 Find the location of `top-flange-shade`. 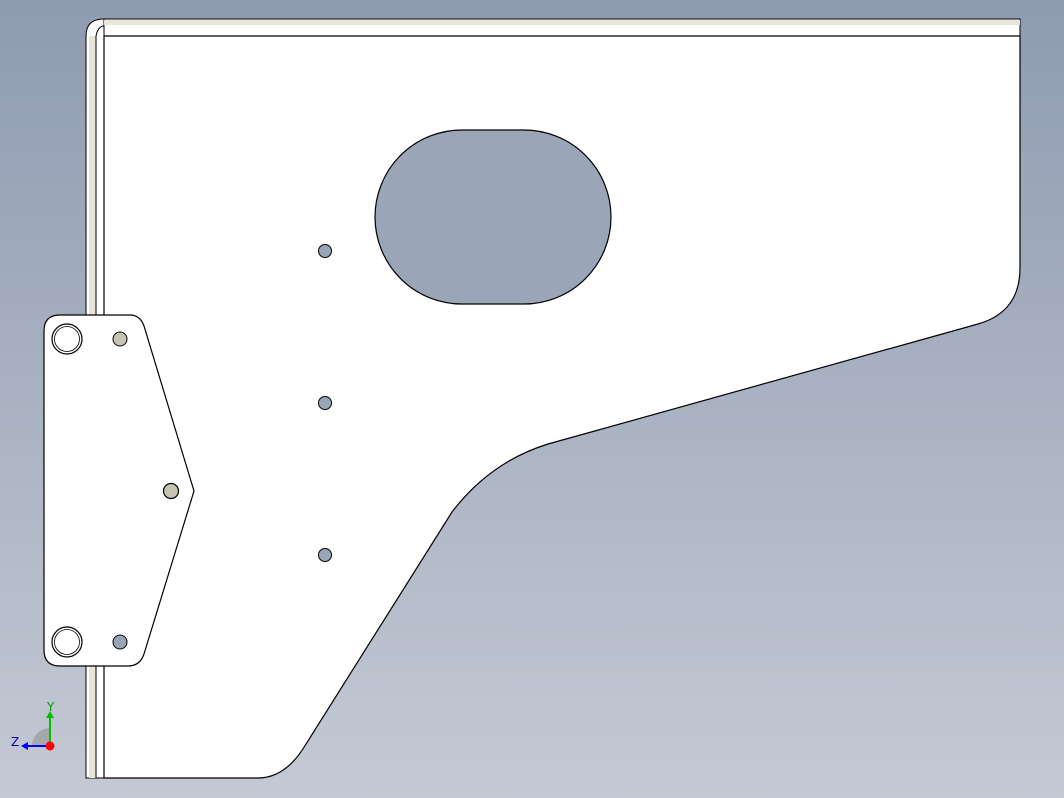

top-flange-shade is located at coordinates (562, 22).